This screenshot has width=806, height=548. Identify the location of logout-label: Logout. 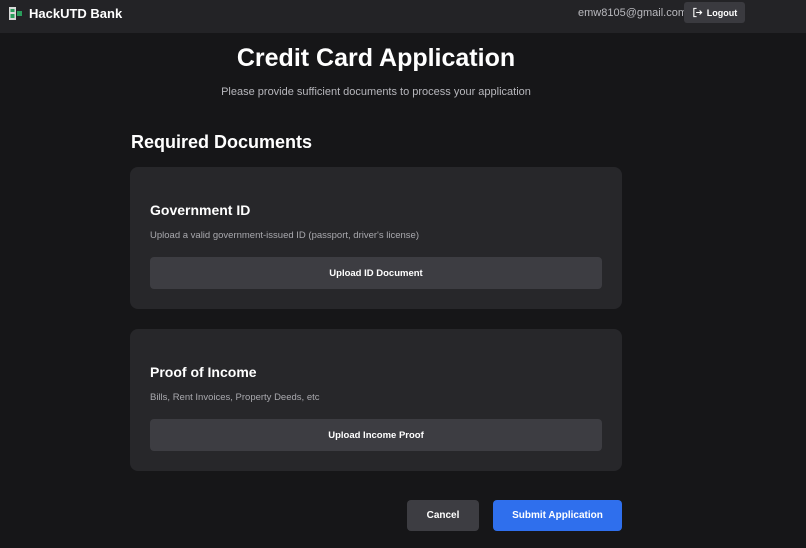
(722, 12).